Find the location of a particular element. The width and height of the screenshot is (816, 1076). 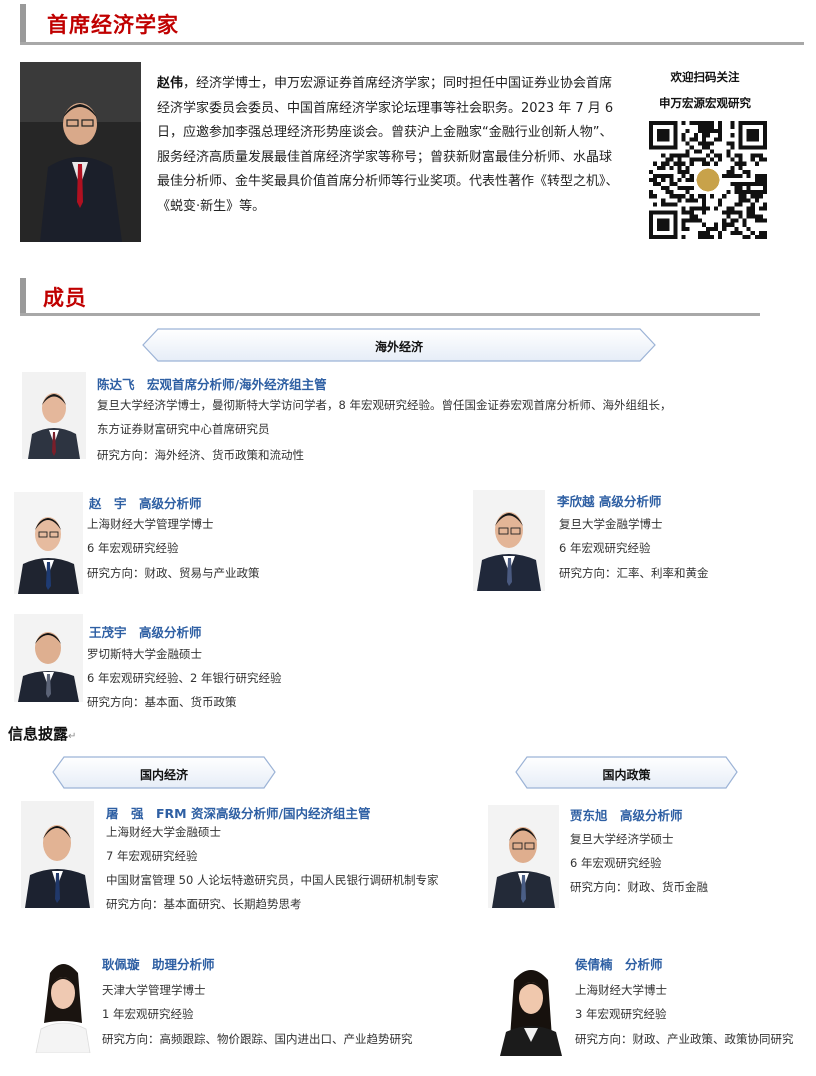

member-bio-hou-3: 研究方向：财政、产业政策、政策协同研究 is located at coordinates (684, 1039).